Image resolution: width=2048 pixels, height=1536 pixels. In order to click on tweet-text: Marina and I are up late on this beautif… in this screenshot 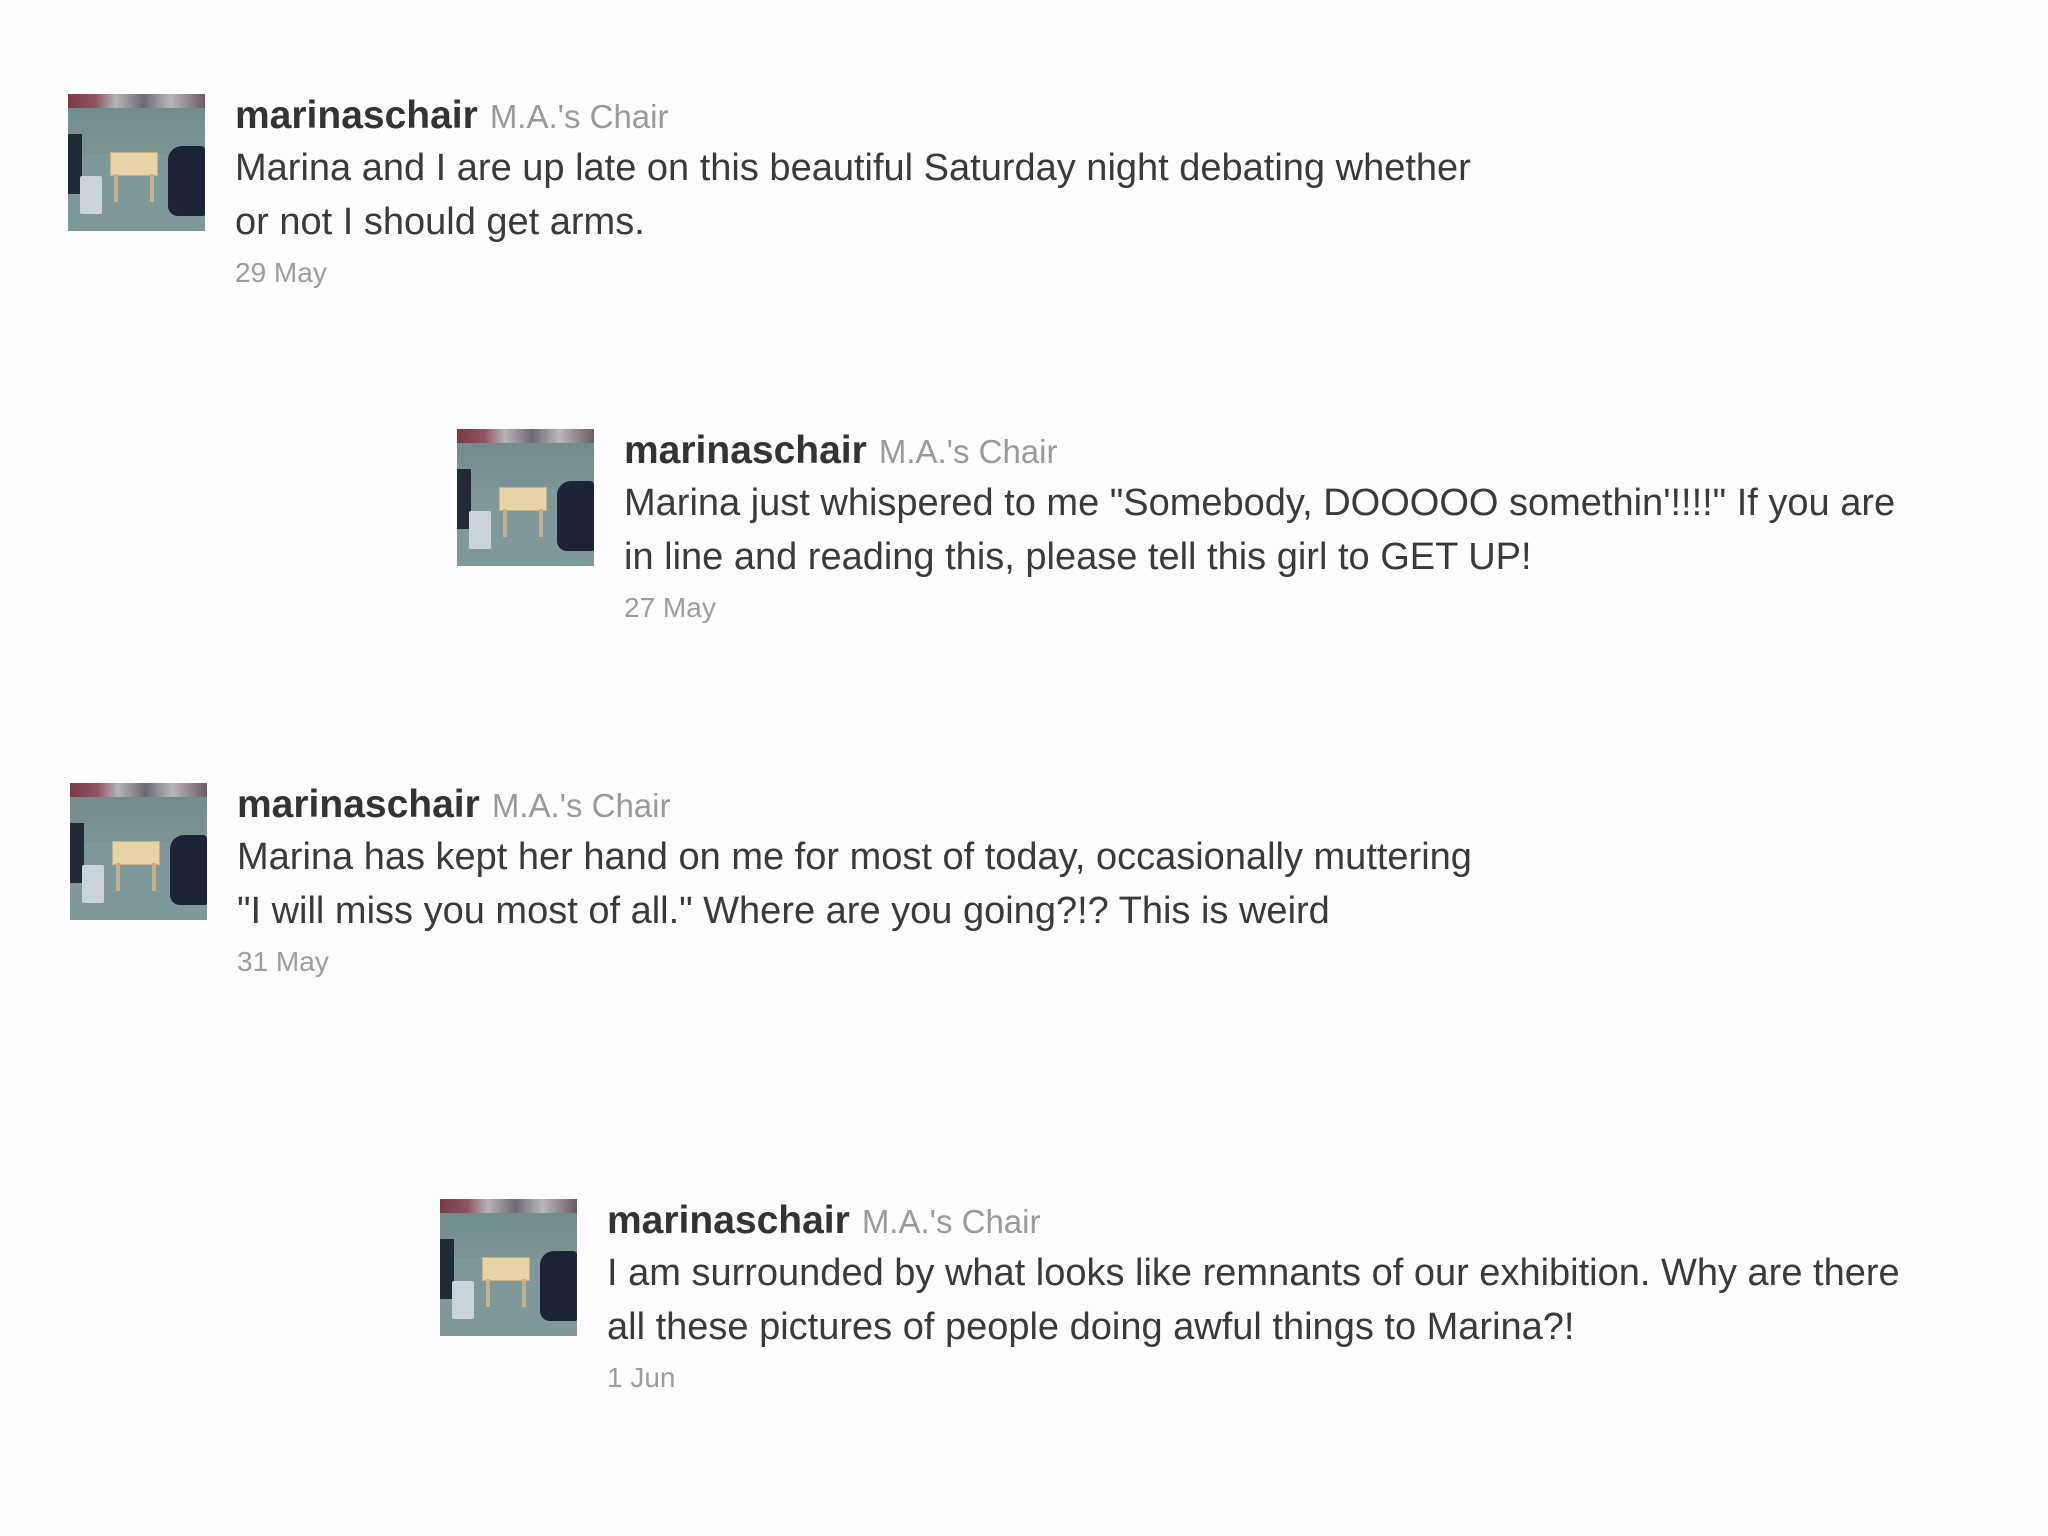, I will do `click(853, 195)`.